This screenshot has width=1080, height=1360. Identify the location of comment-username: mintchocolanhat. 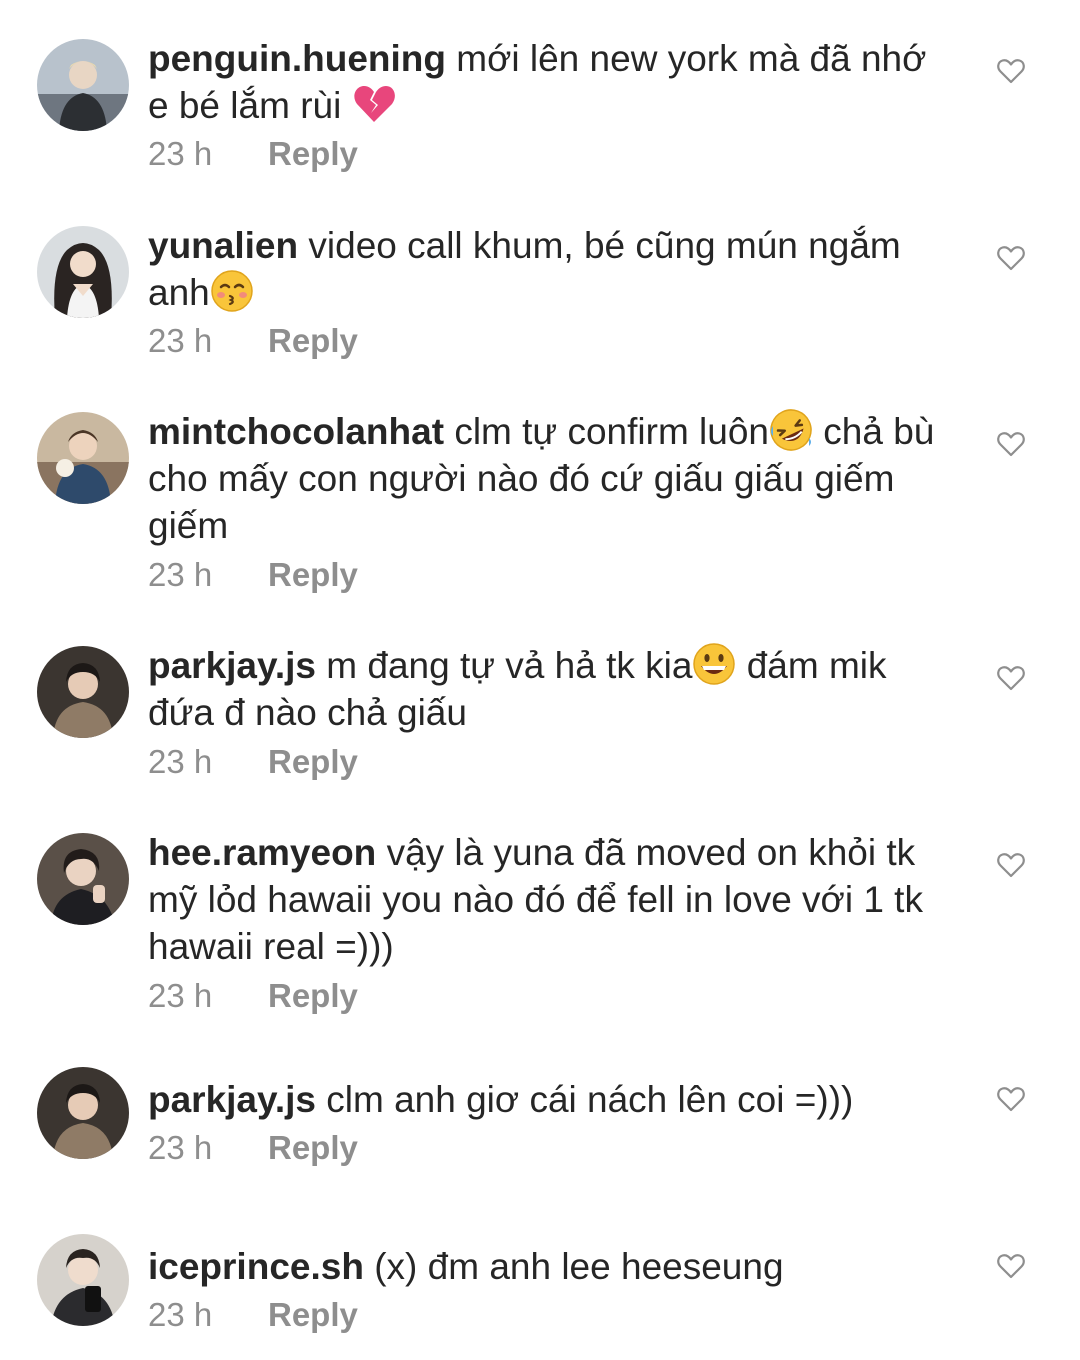
(296, 431).